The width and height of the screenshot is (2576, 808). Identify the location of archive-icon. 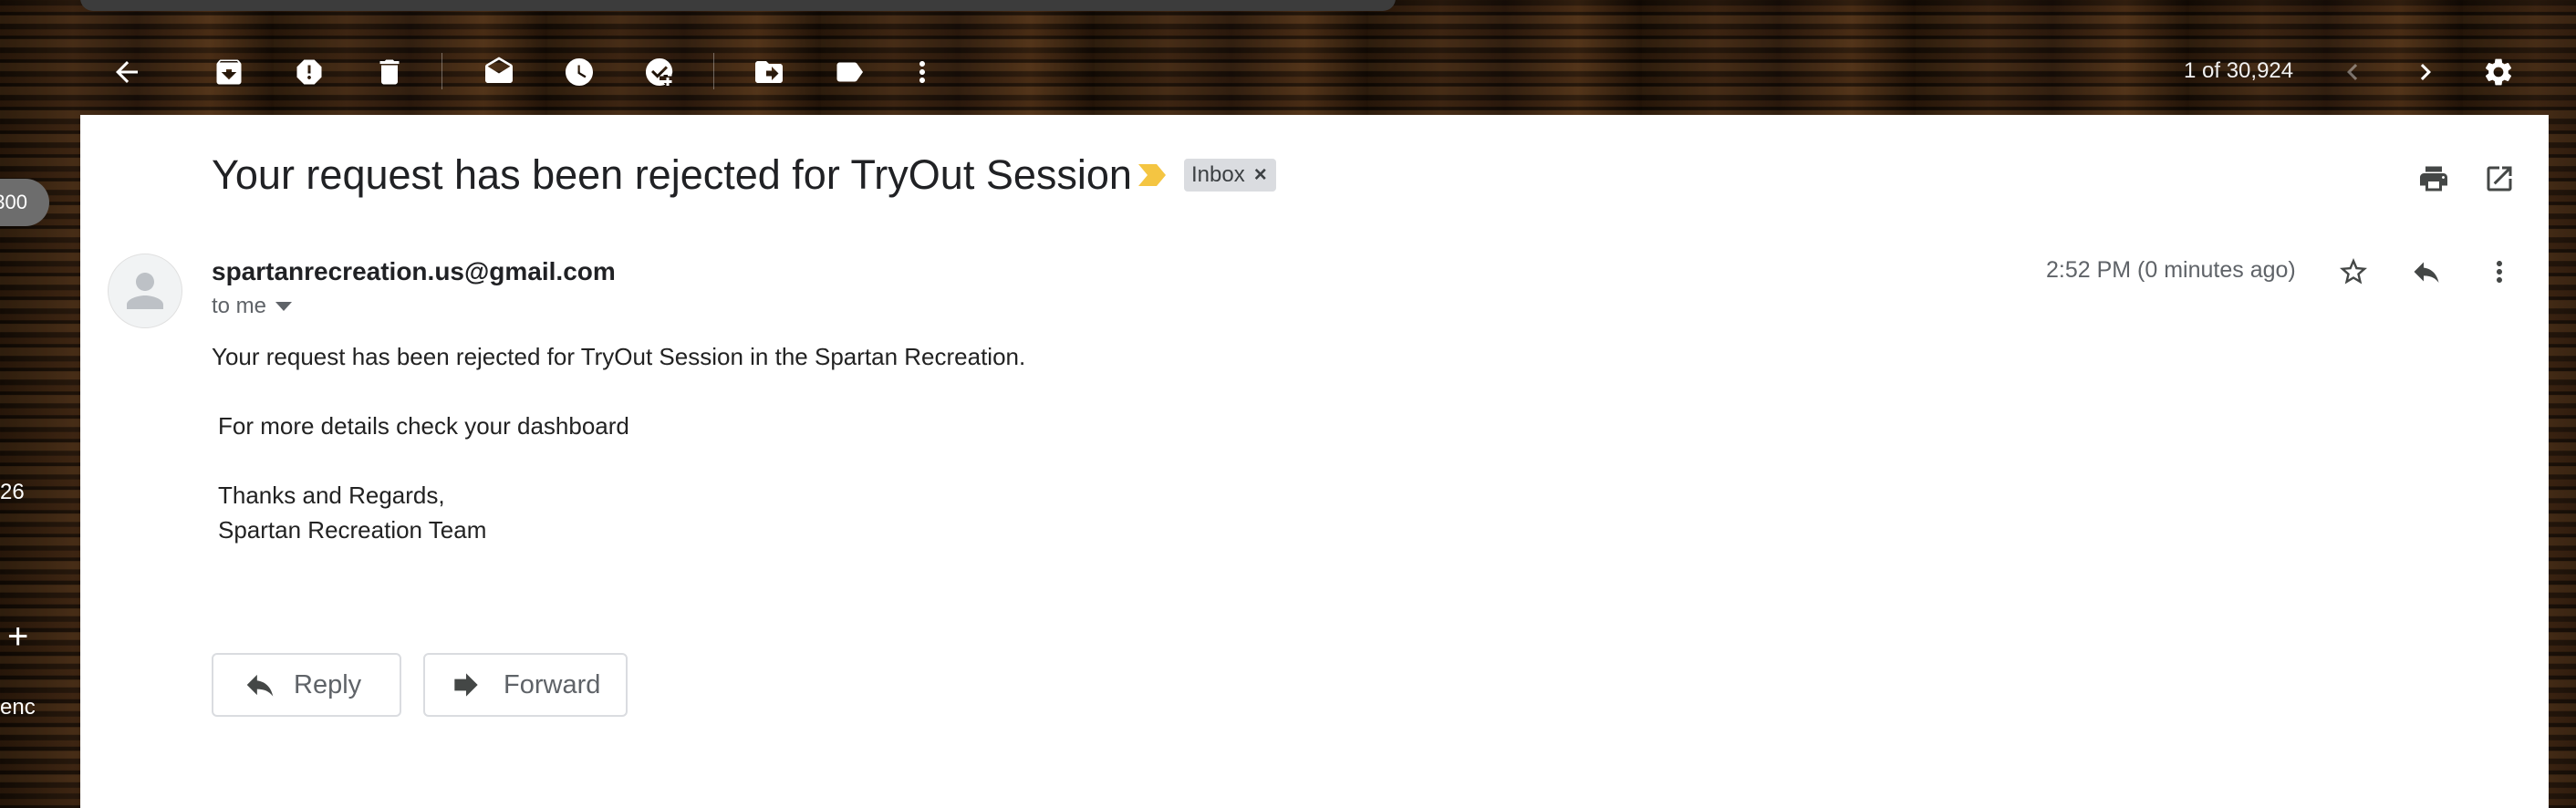
(229, 72).